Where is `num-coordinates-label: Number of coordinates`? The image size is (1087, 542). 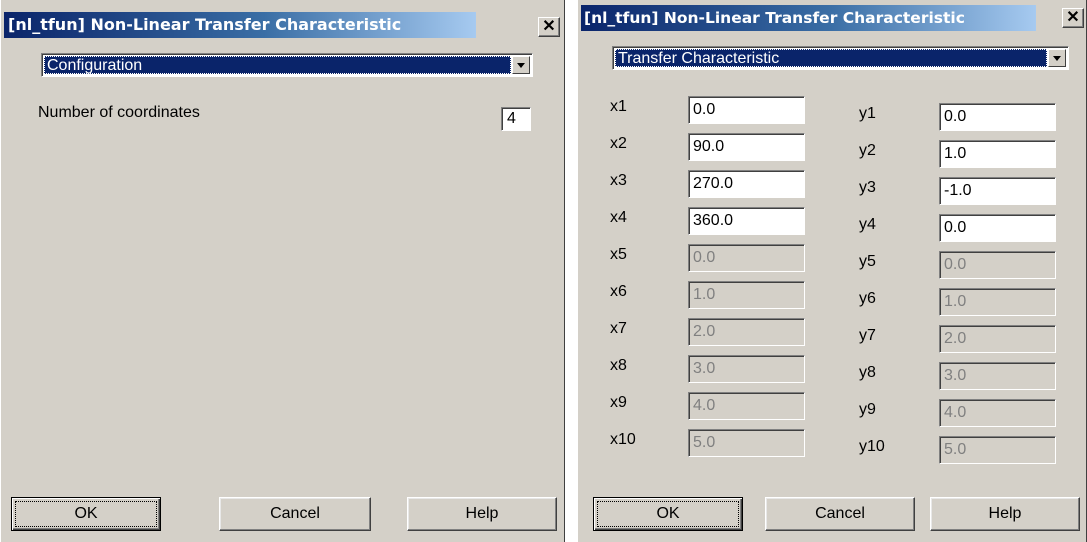
num-coordinates-label: Number of coordinates is located at coordinates (119, 112).